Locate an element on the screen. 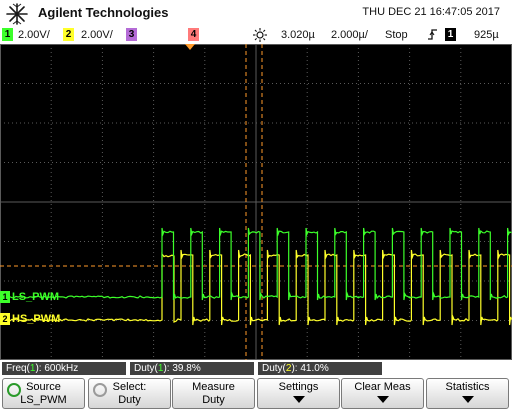 The height and width of the screenshot is (410, 512). ch1-ground-marker: 1 is located at coordinates (5, 297).